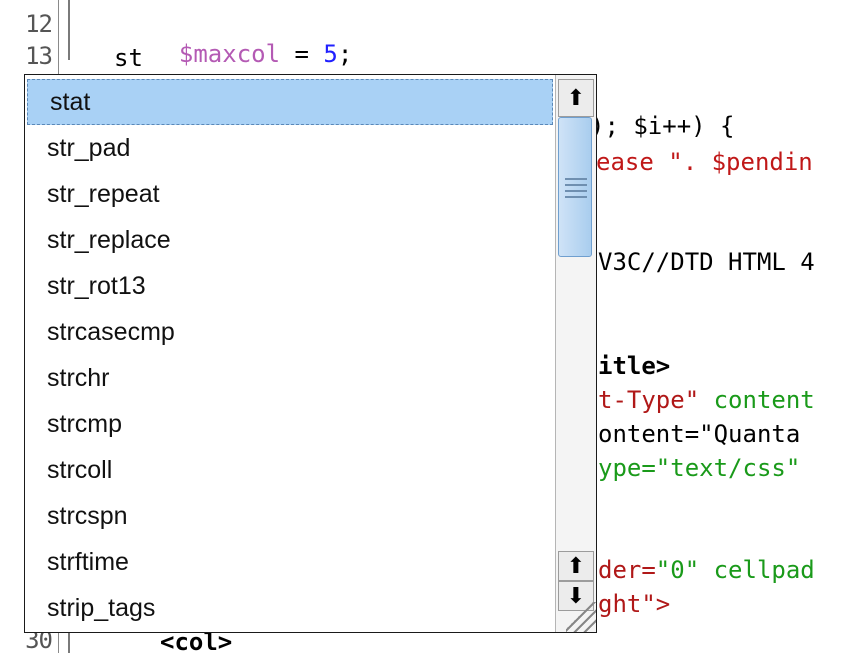  What do you see at coordinates (757, 570) in the screenshot?
I see `code-text: cellpad` at bounding box center [757, 570].